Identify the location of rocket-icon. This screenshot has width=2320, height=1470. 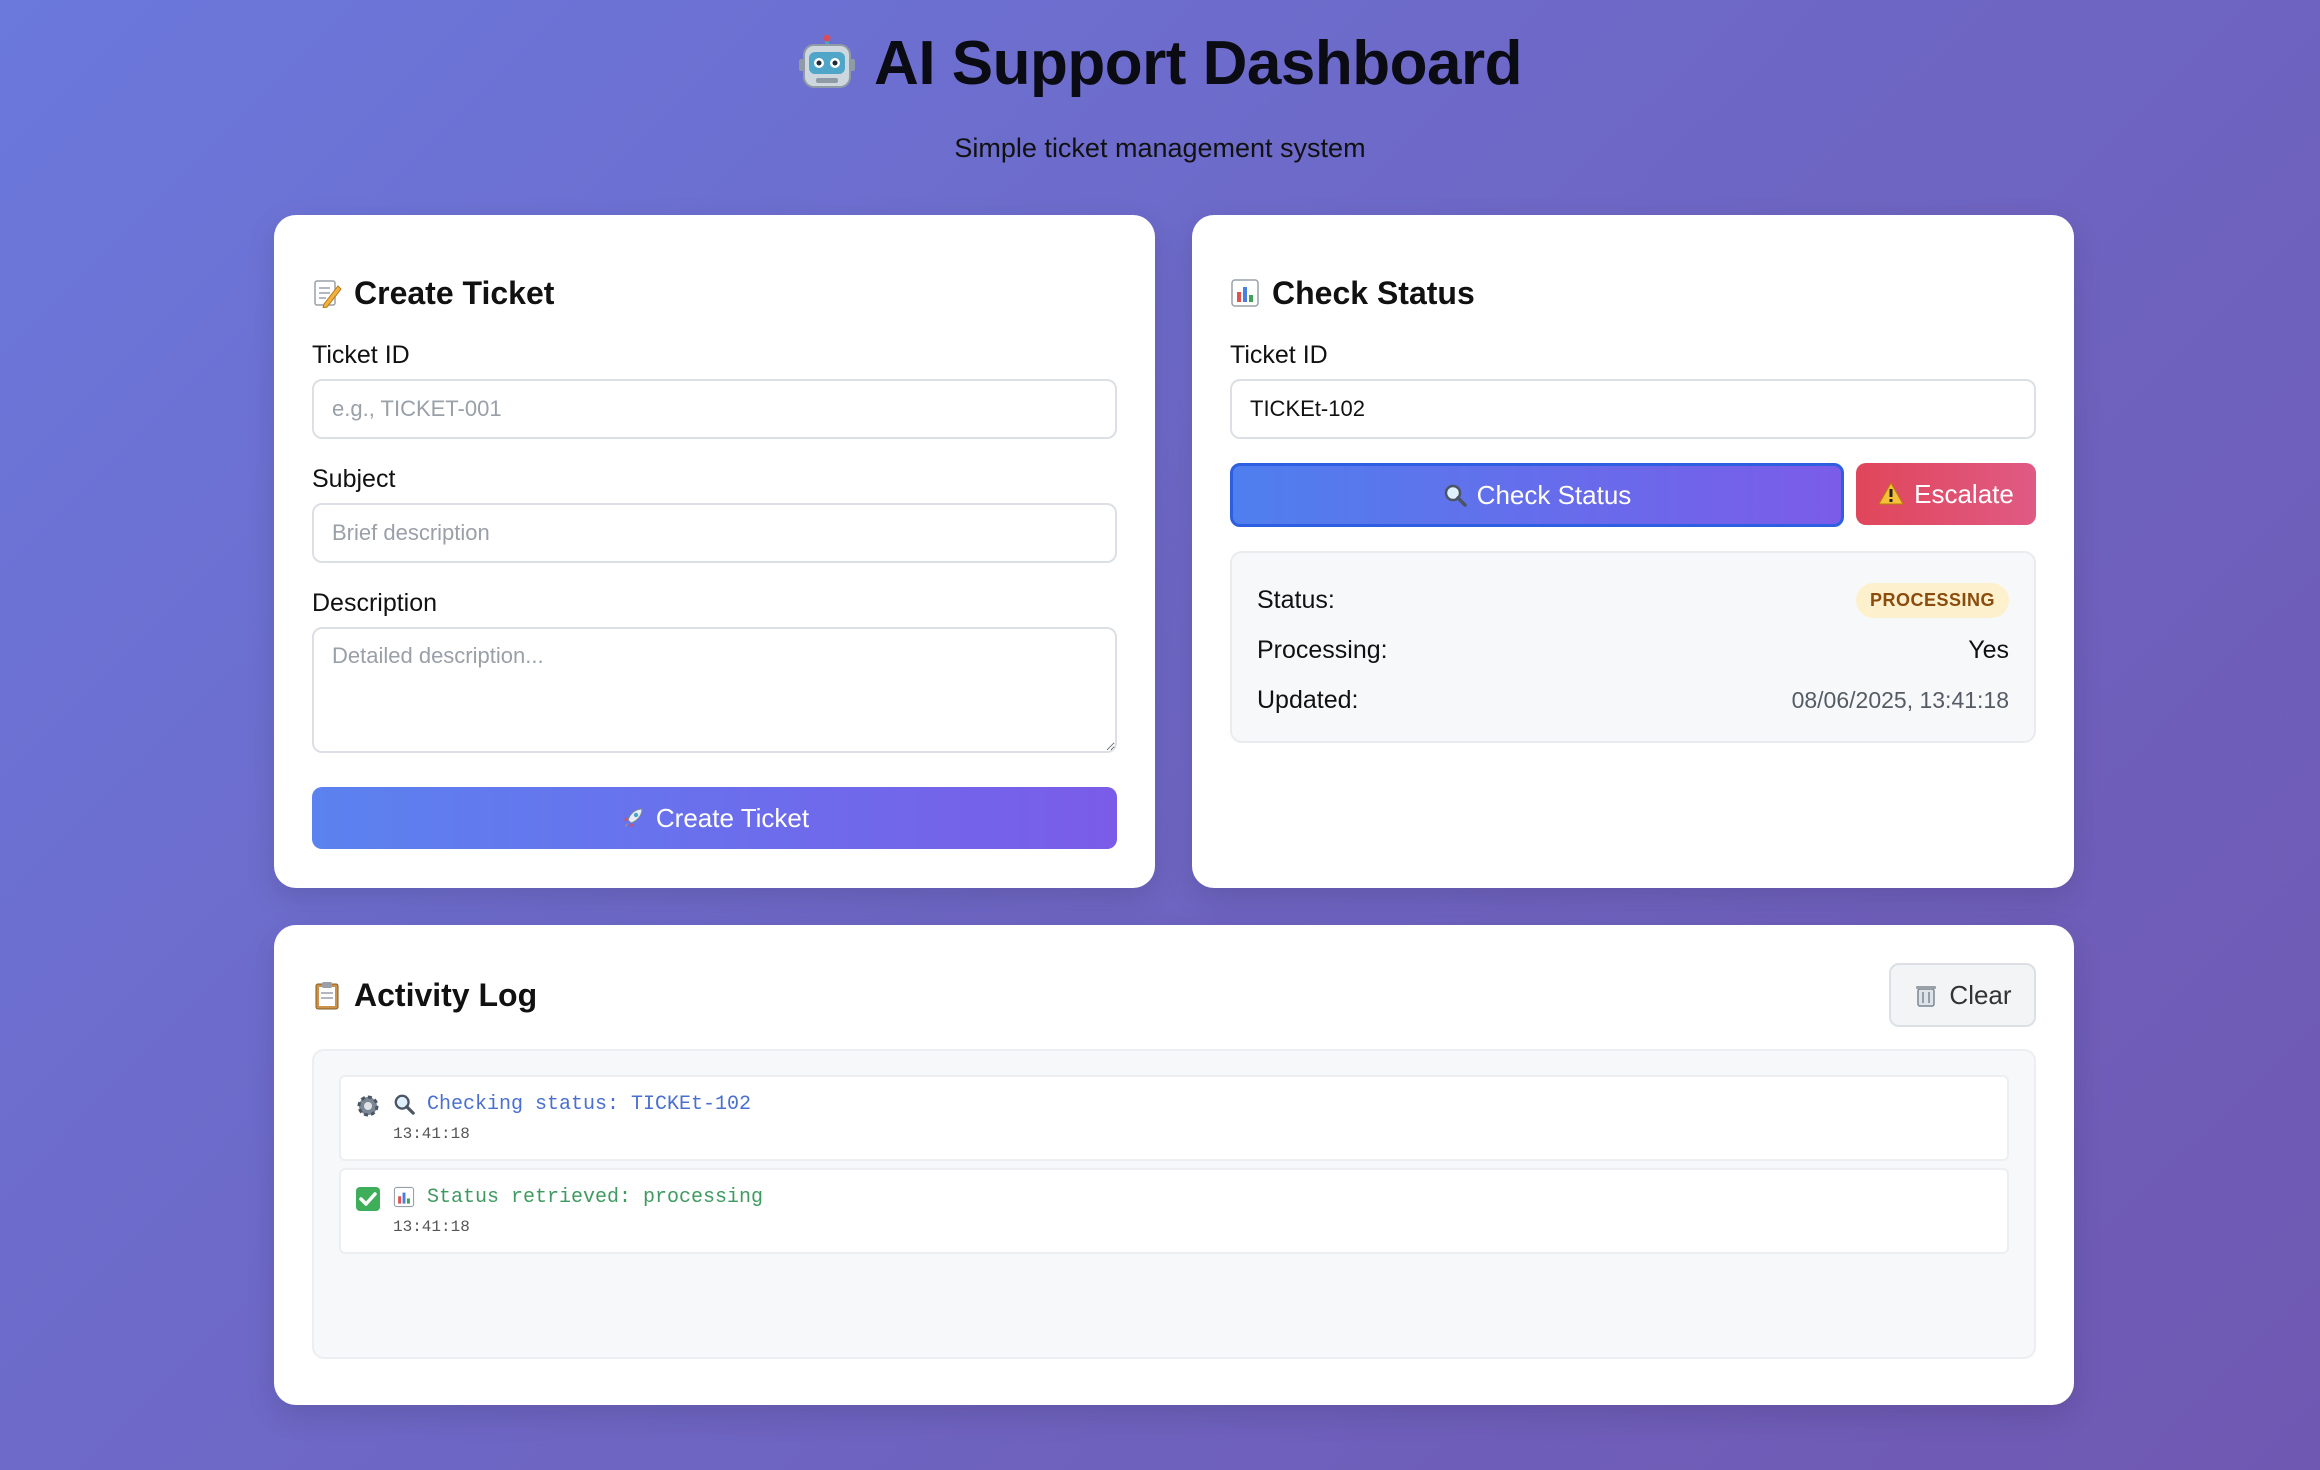
(633, 818).